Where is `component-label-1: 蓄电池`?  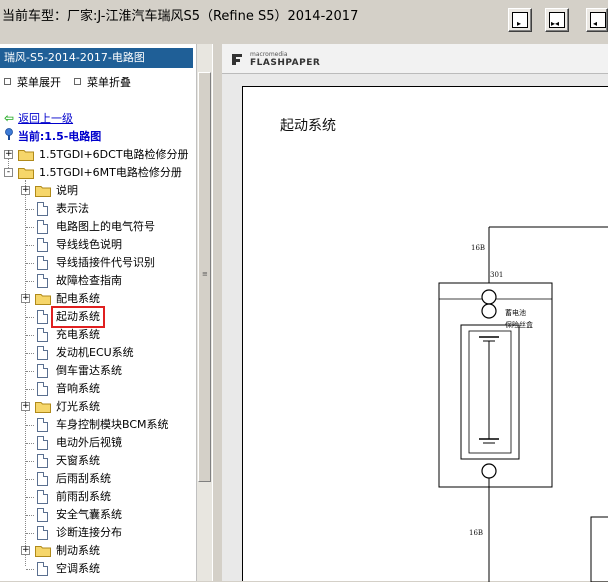
component-label-1: 蓄电池 is located at coordinates (515, 312).